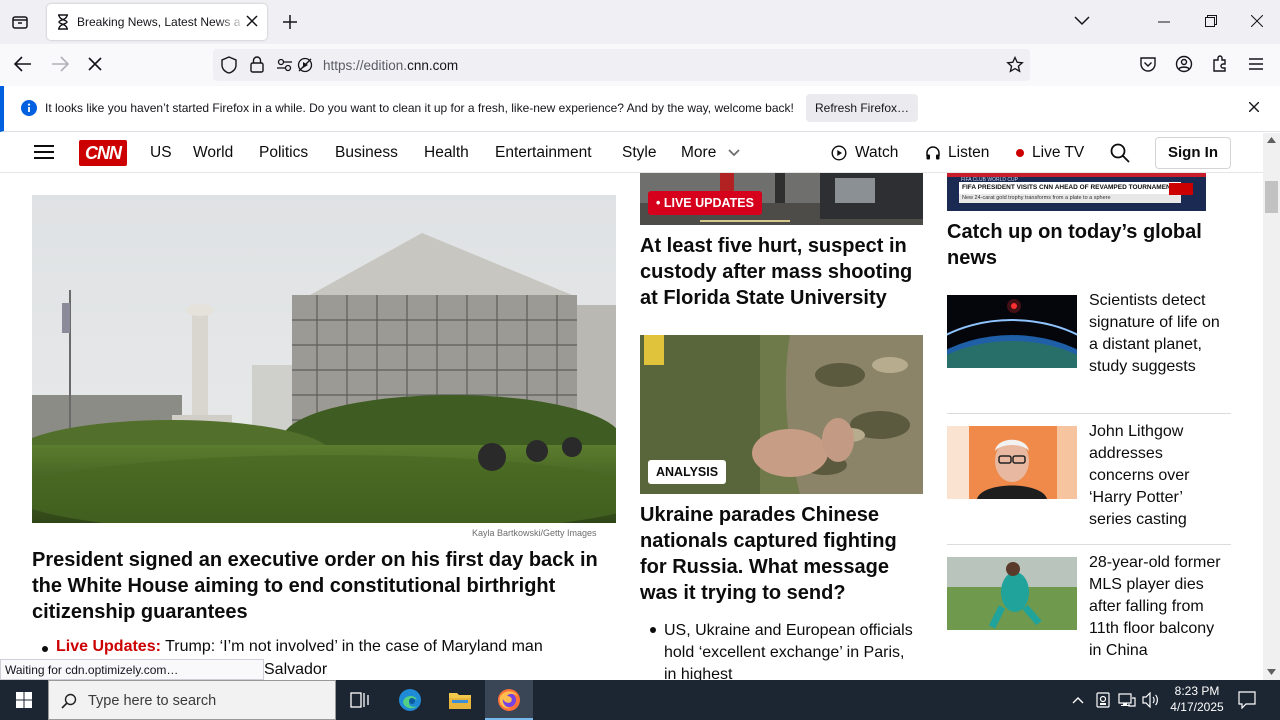 This screenshot has width=1280, height=720. I want to click on edge-icon, so click(410, 700).